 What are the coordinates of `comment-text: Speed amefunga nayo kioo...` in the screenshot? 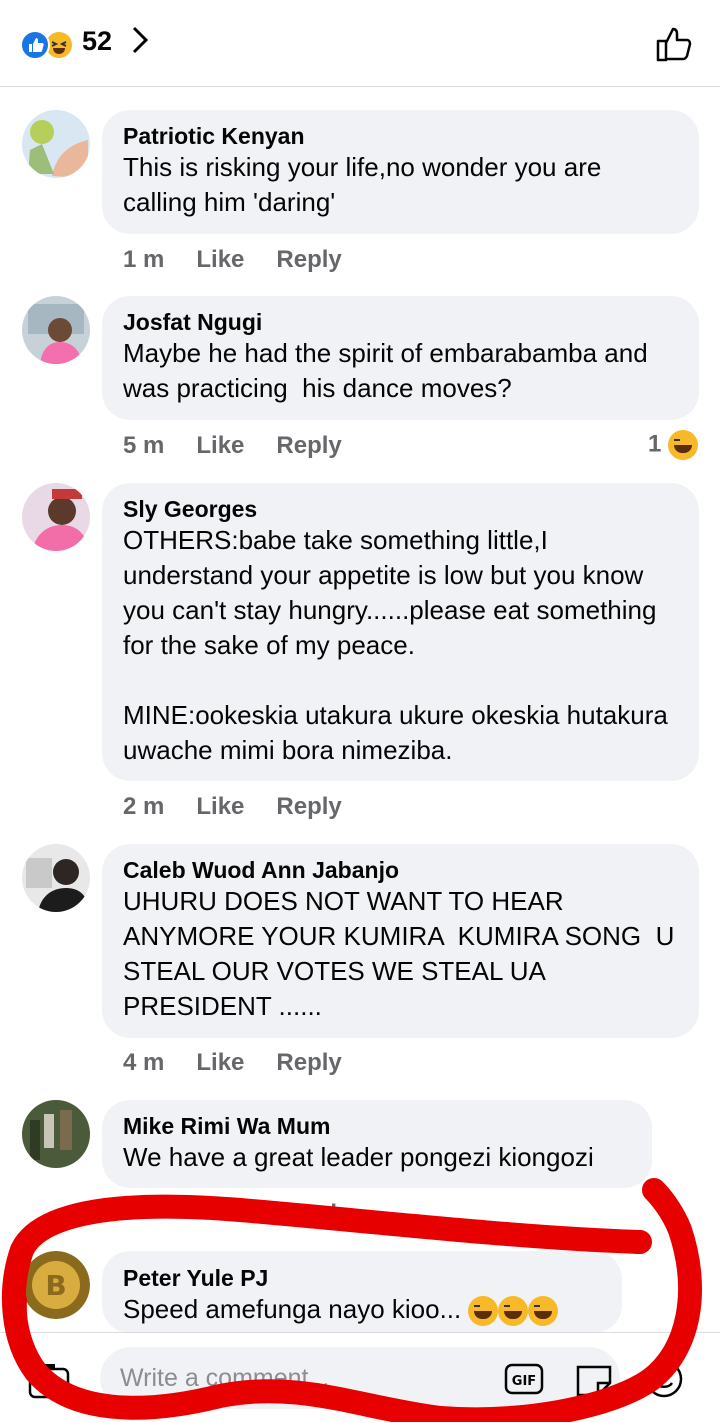 It's located at (361, 1309).